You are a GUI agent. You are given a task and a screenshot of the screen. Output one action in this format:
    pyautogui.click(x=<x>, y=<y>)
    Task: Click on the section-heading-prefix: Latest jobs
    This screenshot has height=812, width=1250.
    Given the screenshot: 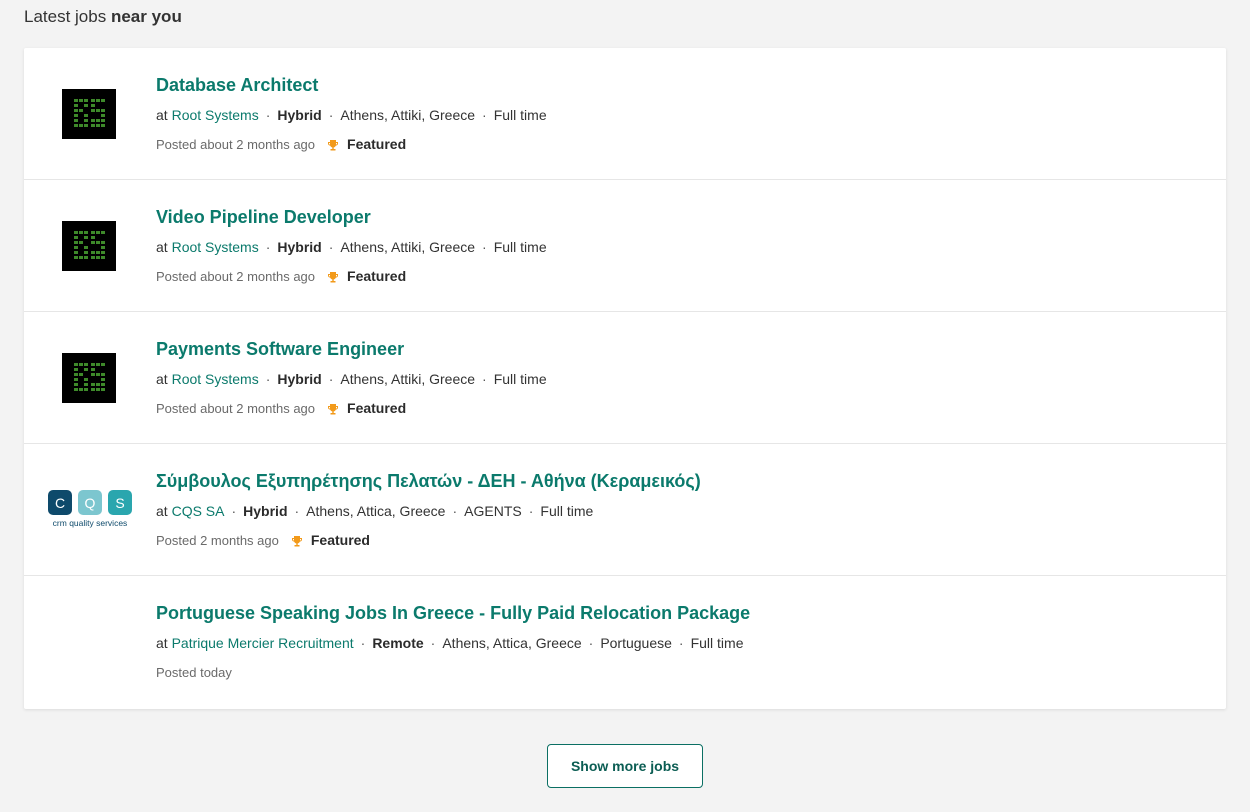 What is the action you would take?
    pyautogui.click(x=65, y=16)
    